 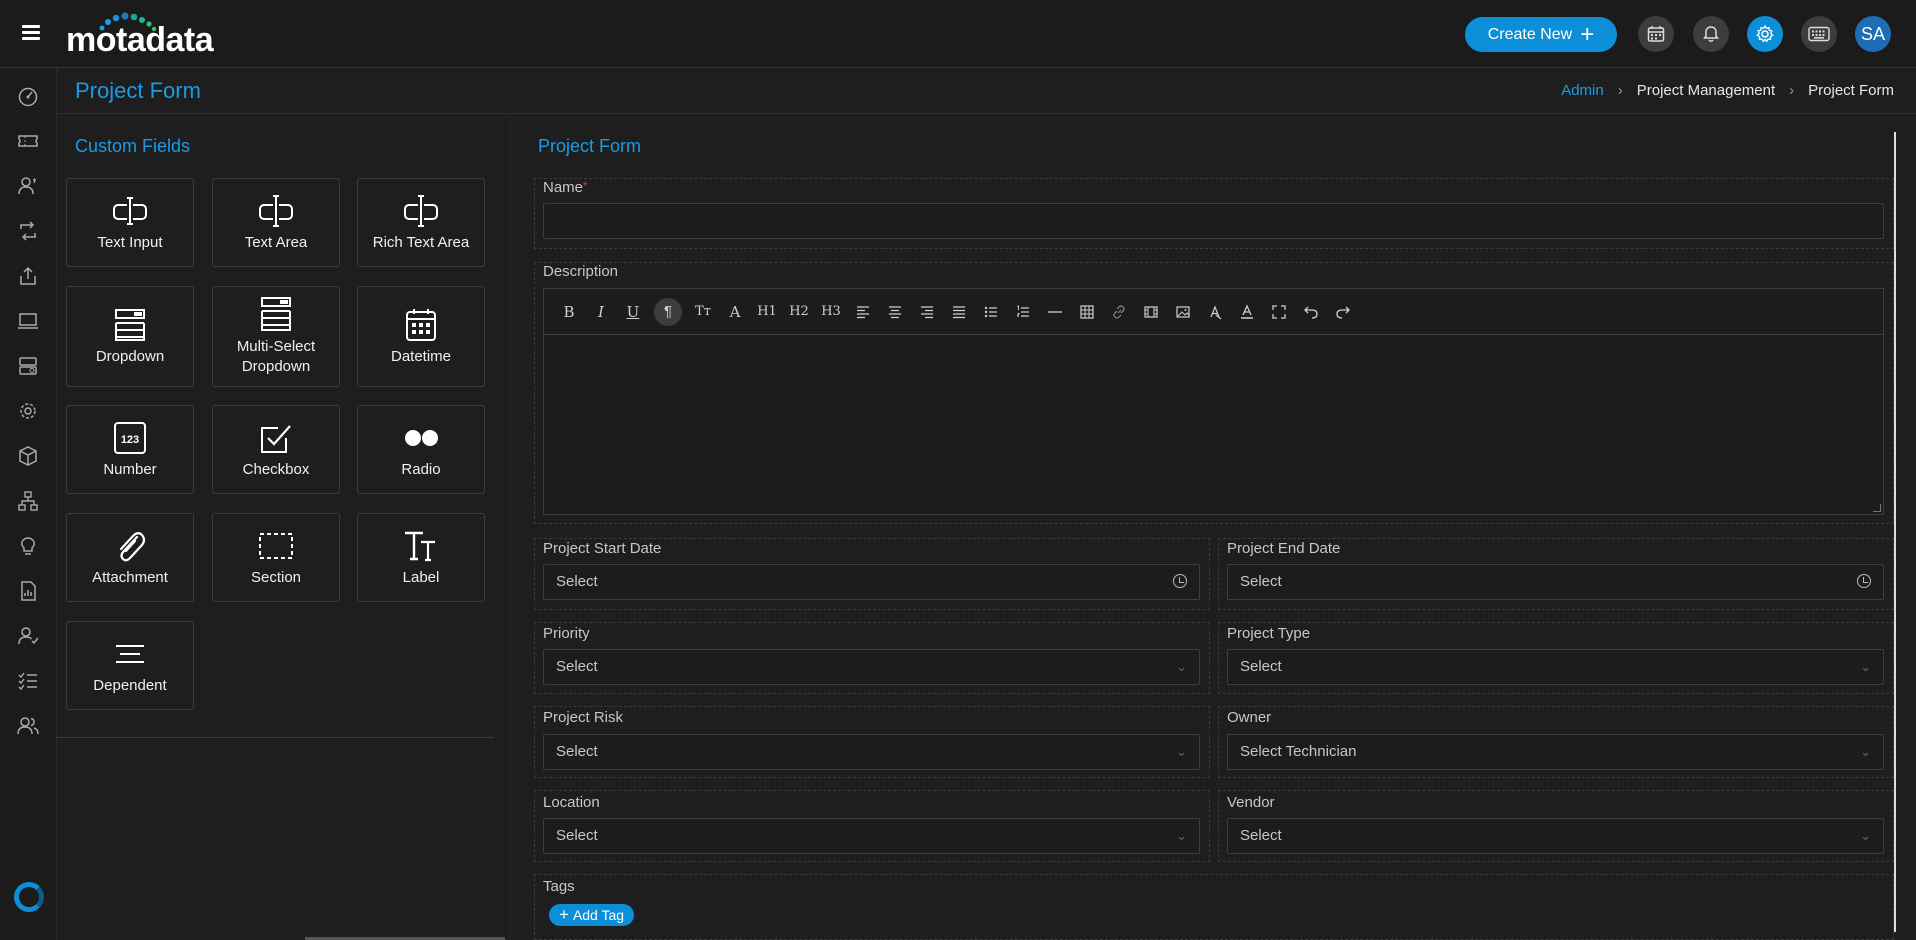 What do you see at coordinates (1183, 312) in the screenshot?
I see `image-icon` at bounding box center [1183, 312].